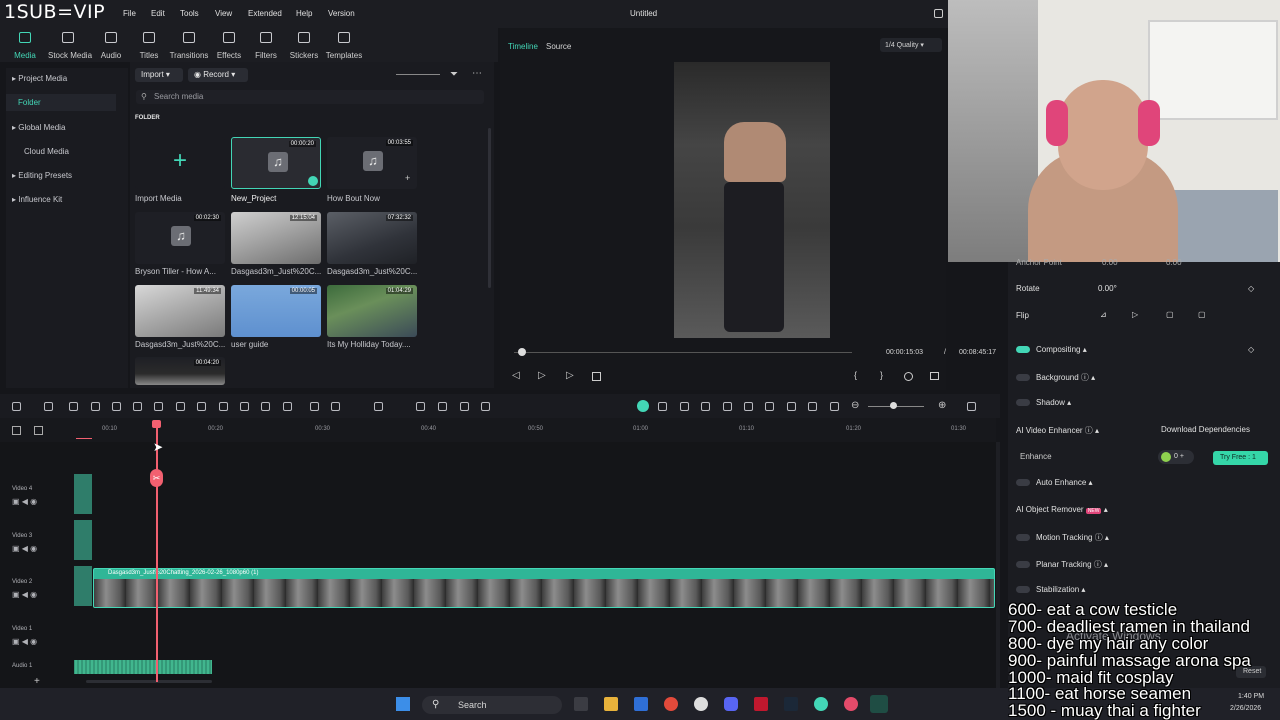  Describe the element at coordinates (1251, 696) in the screenshot. I see `clock-time: 1:40 PM` at that location.